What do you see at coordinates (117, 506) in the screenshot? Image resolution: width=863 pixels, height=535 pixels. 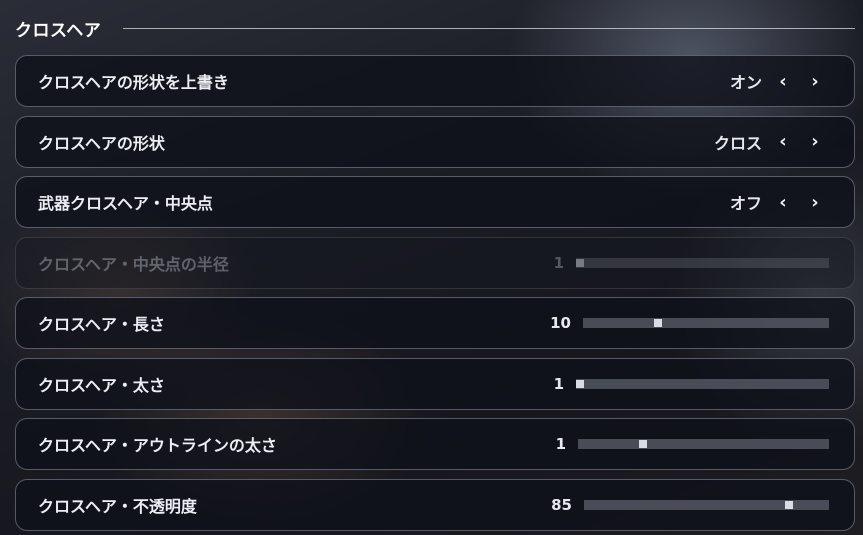 I see `setting-label: クロスヘア・不透明度` at bounding box center [117, 506].